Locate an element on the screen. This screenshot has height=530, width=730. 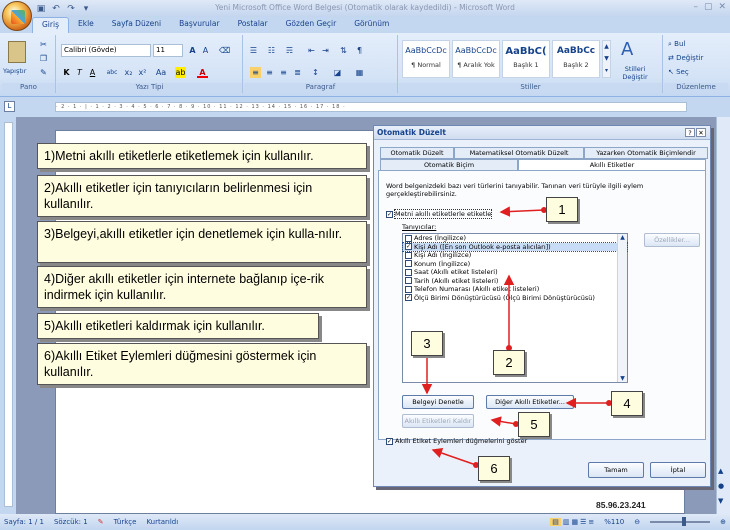
tab-gozden-gecir: Gözden Geçir is located at coordinates (311, 25).